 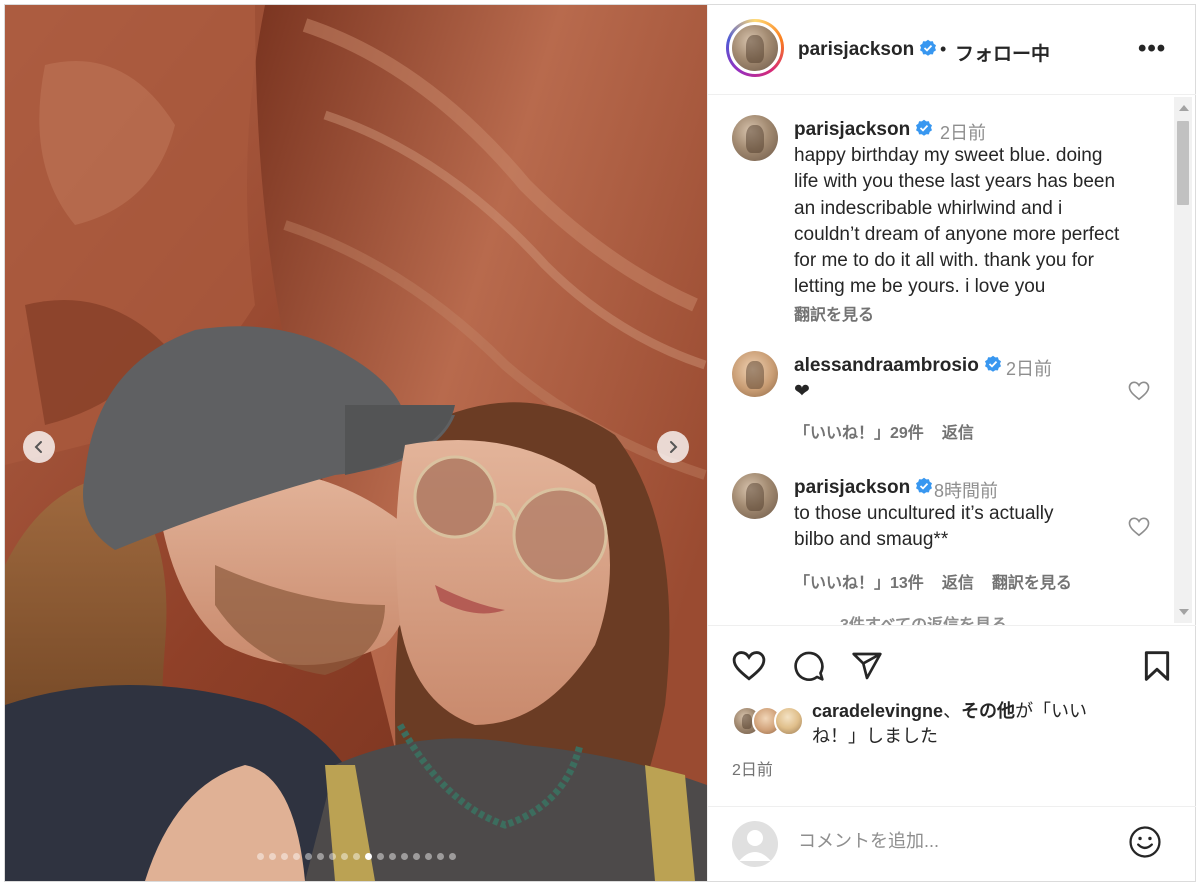 I want to click on caption-username: parisjackson, so click(x=863, y=130).